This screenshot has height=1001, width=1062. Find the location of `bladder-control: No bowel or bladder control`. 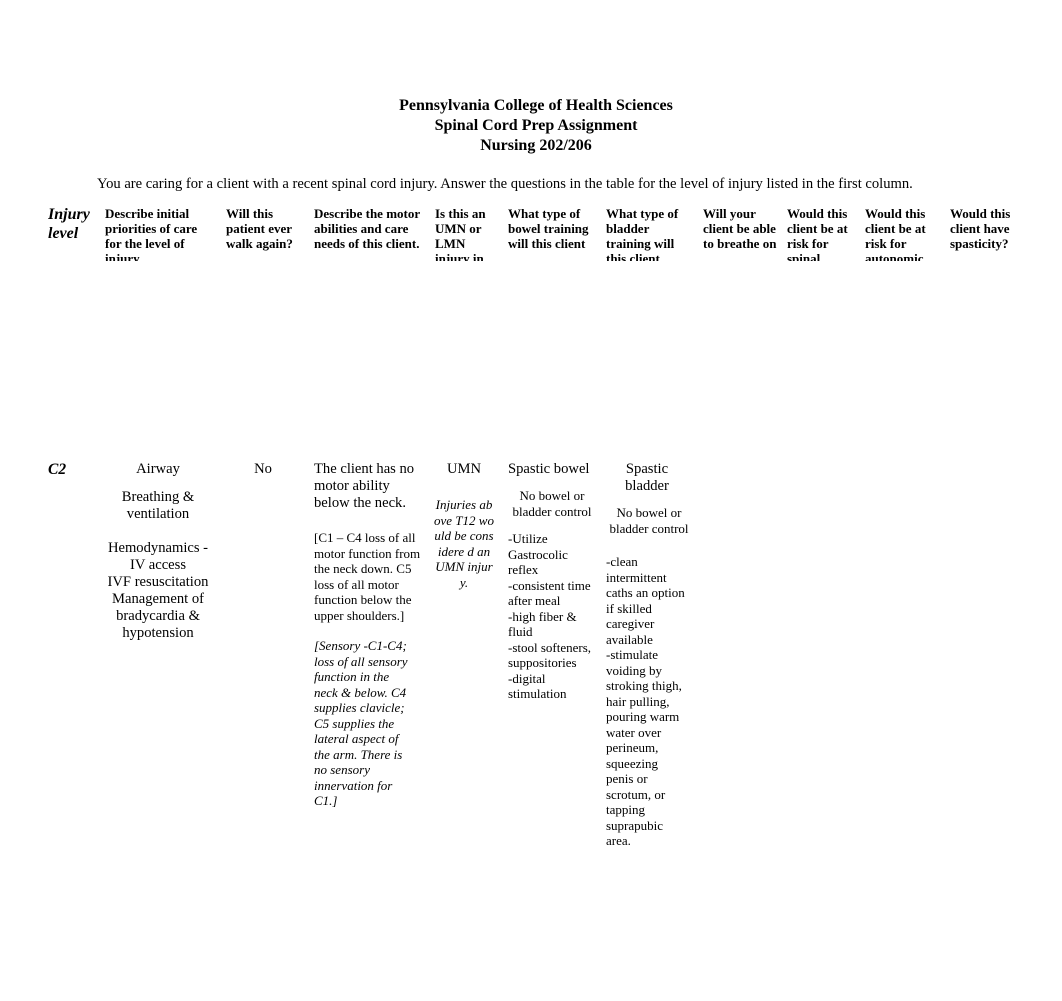

bladder-control: No bowel or bladder control is located at coordinates (649, 520).